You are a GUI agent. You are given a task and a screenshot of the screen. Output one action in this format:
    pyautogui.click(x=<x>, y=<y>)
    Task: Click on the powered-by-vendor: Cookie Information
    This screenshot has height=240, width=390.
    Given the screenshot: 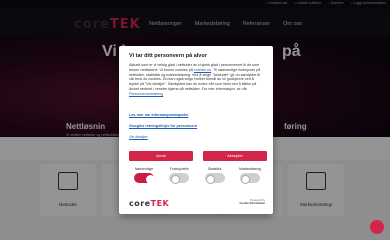 What is the action you would take?
    pyautogui.click(x=252, y=203)
    